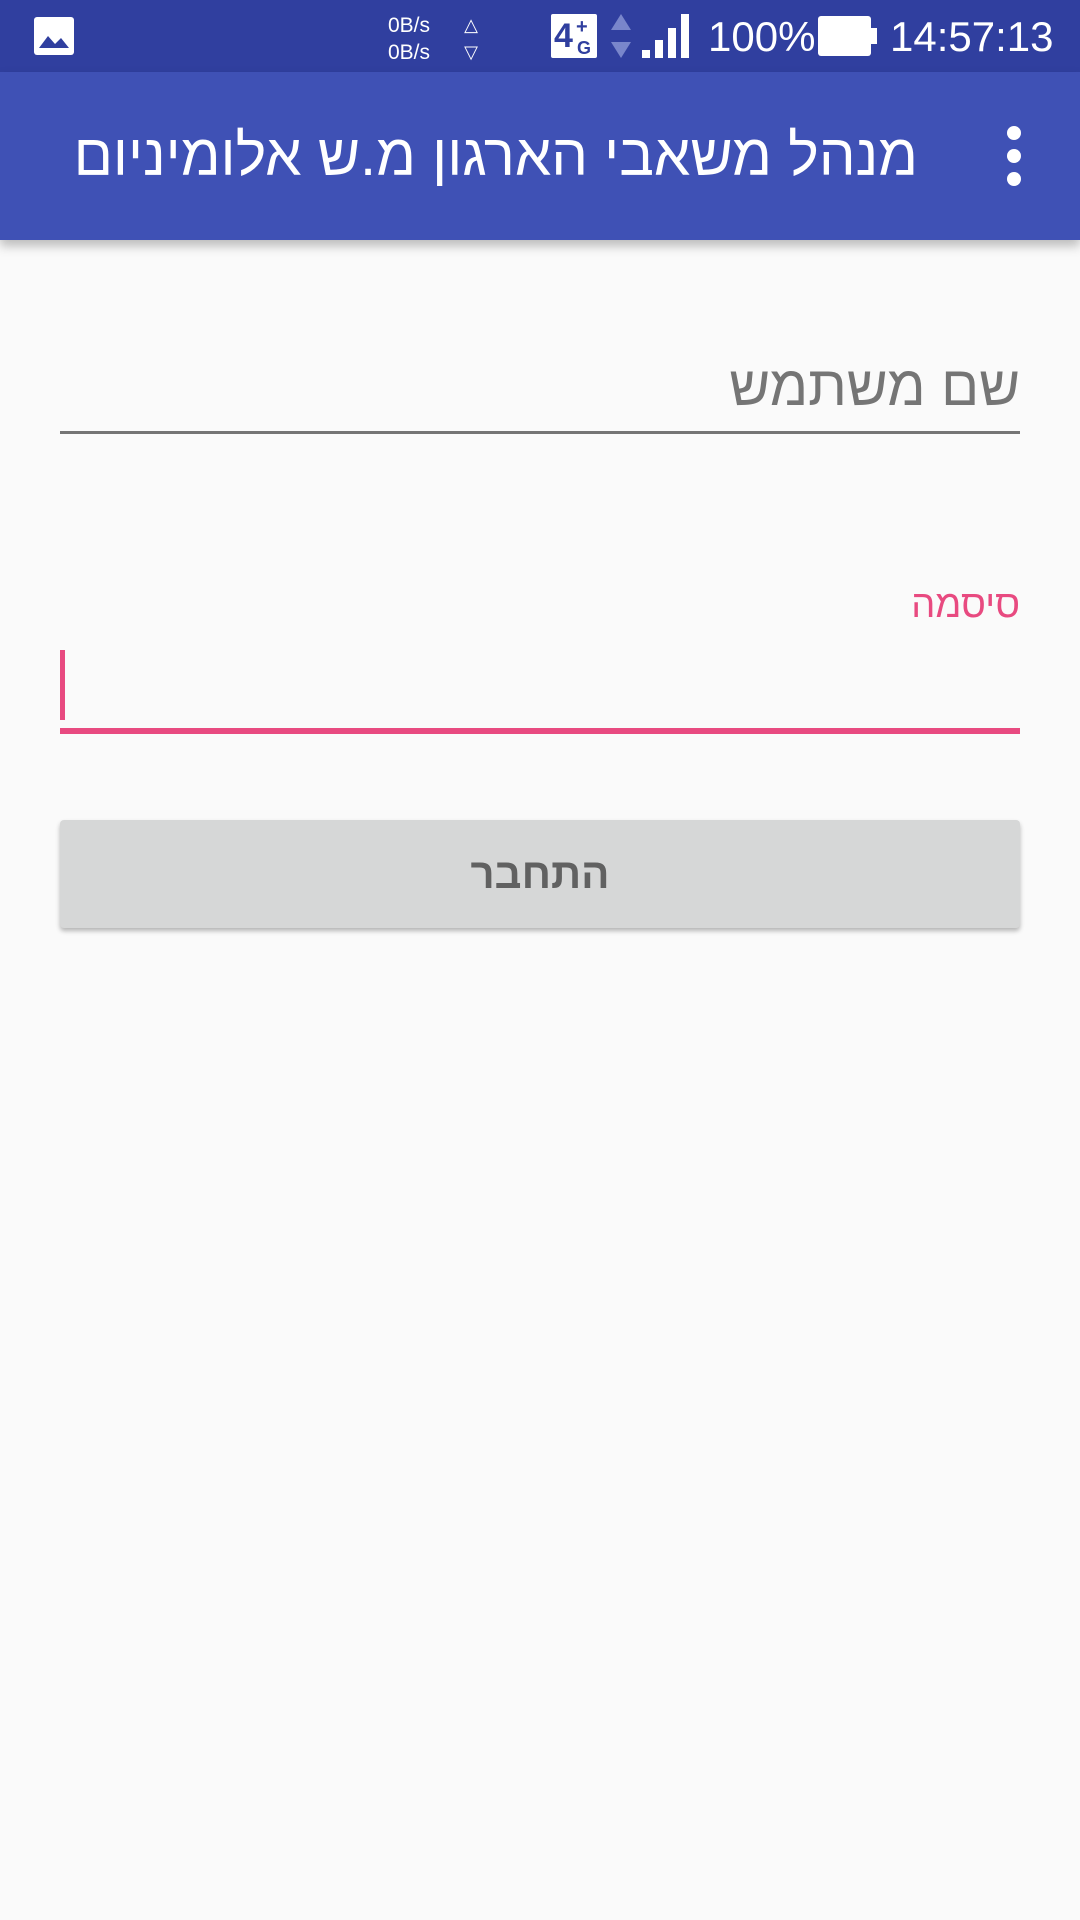 This screenshot has height=1920, width=1080. Describe the element at coordinates (563, 36) in the screenshot. I see `network-digit: 4` at that location.